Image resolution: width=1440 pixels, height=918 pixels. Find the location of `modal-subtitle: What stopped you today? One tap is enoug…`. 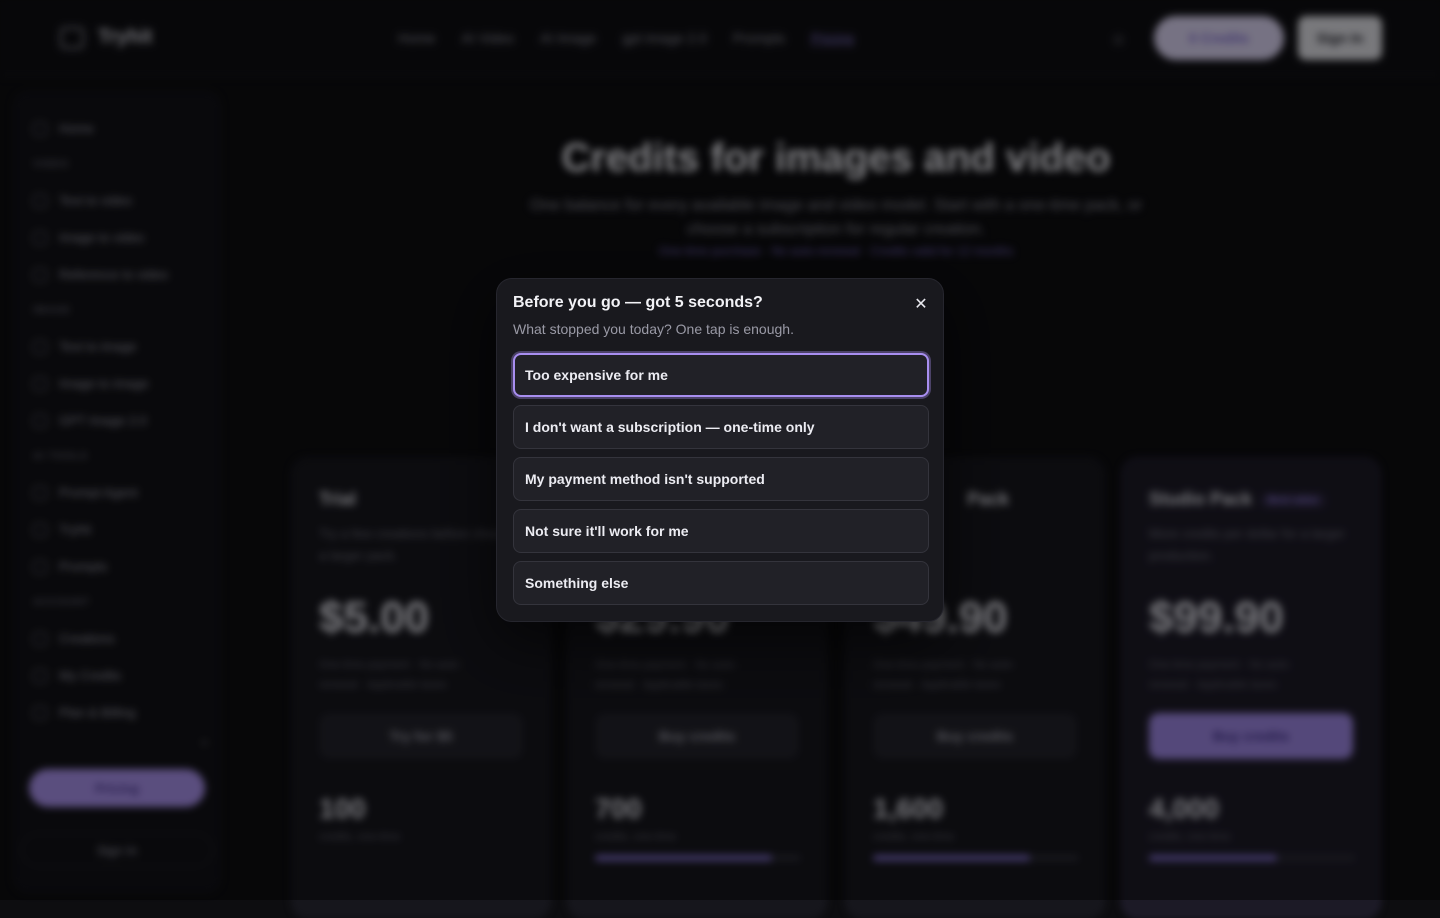

modal-subtitle: What stopped you today? One tap is enoug… is located at coordinates (653, 329).